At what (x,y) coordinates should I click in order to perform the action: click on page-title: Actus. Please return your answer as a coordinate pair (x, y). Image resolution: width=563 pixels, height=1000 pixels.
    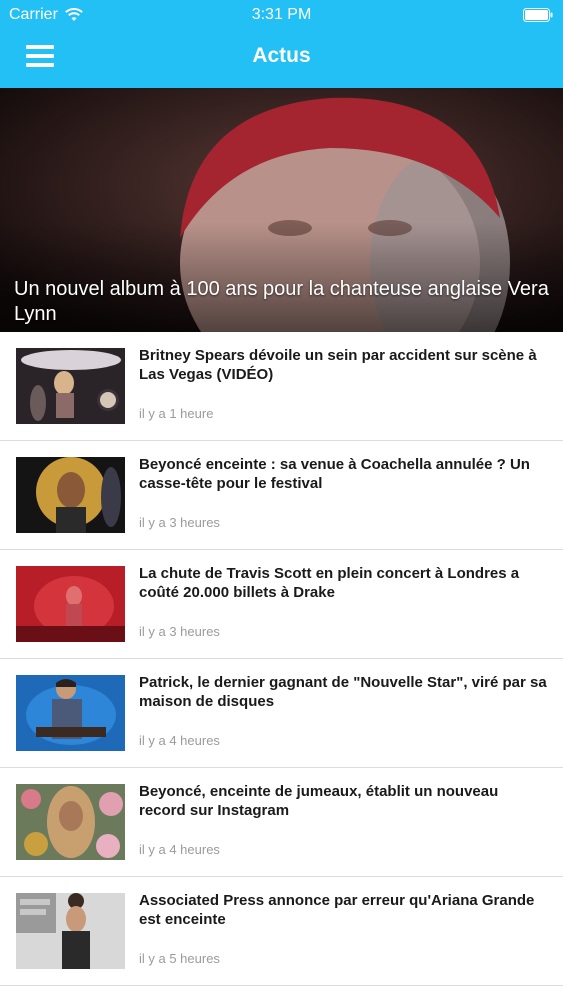
    Looking at the image, I should click on (281, 55).